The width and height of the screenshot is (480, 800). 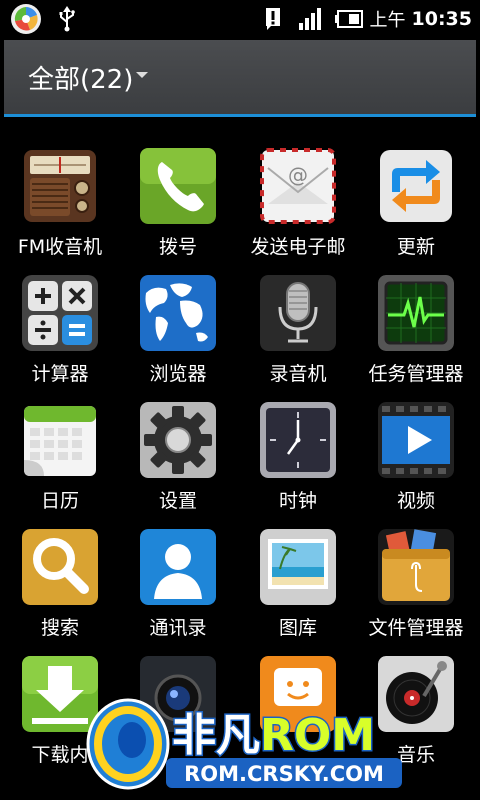 I want to click on app-label: FM收音机, so click(x=60, y=247).